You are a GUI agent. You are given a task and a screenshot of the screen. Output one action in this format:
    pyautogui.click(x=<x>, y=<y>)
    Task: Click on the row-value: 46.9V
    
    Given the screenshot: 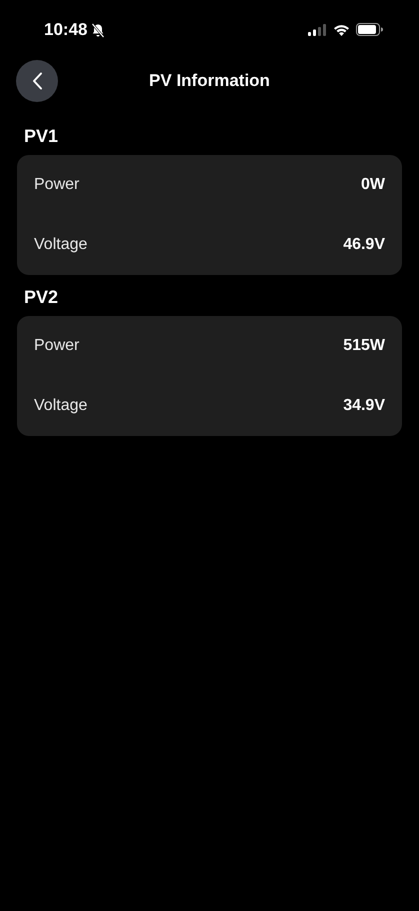 What is the action you would take?
    pyautogui.click(x=364, y=245)
    